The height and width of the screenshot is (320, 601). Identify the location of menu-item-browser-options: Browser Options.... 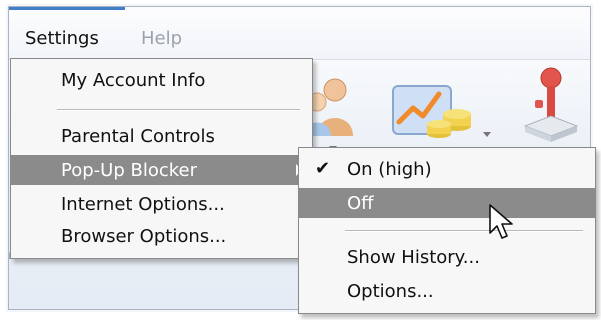
(161, 236).